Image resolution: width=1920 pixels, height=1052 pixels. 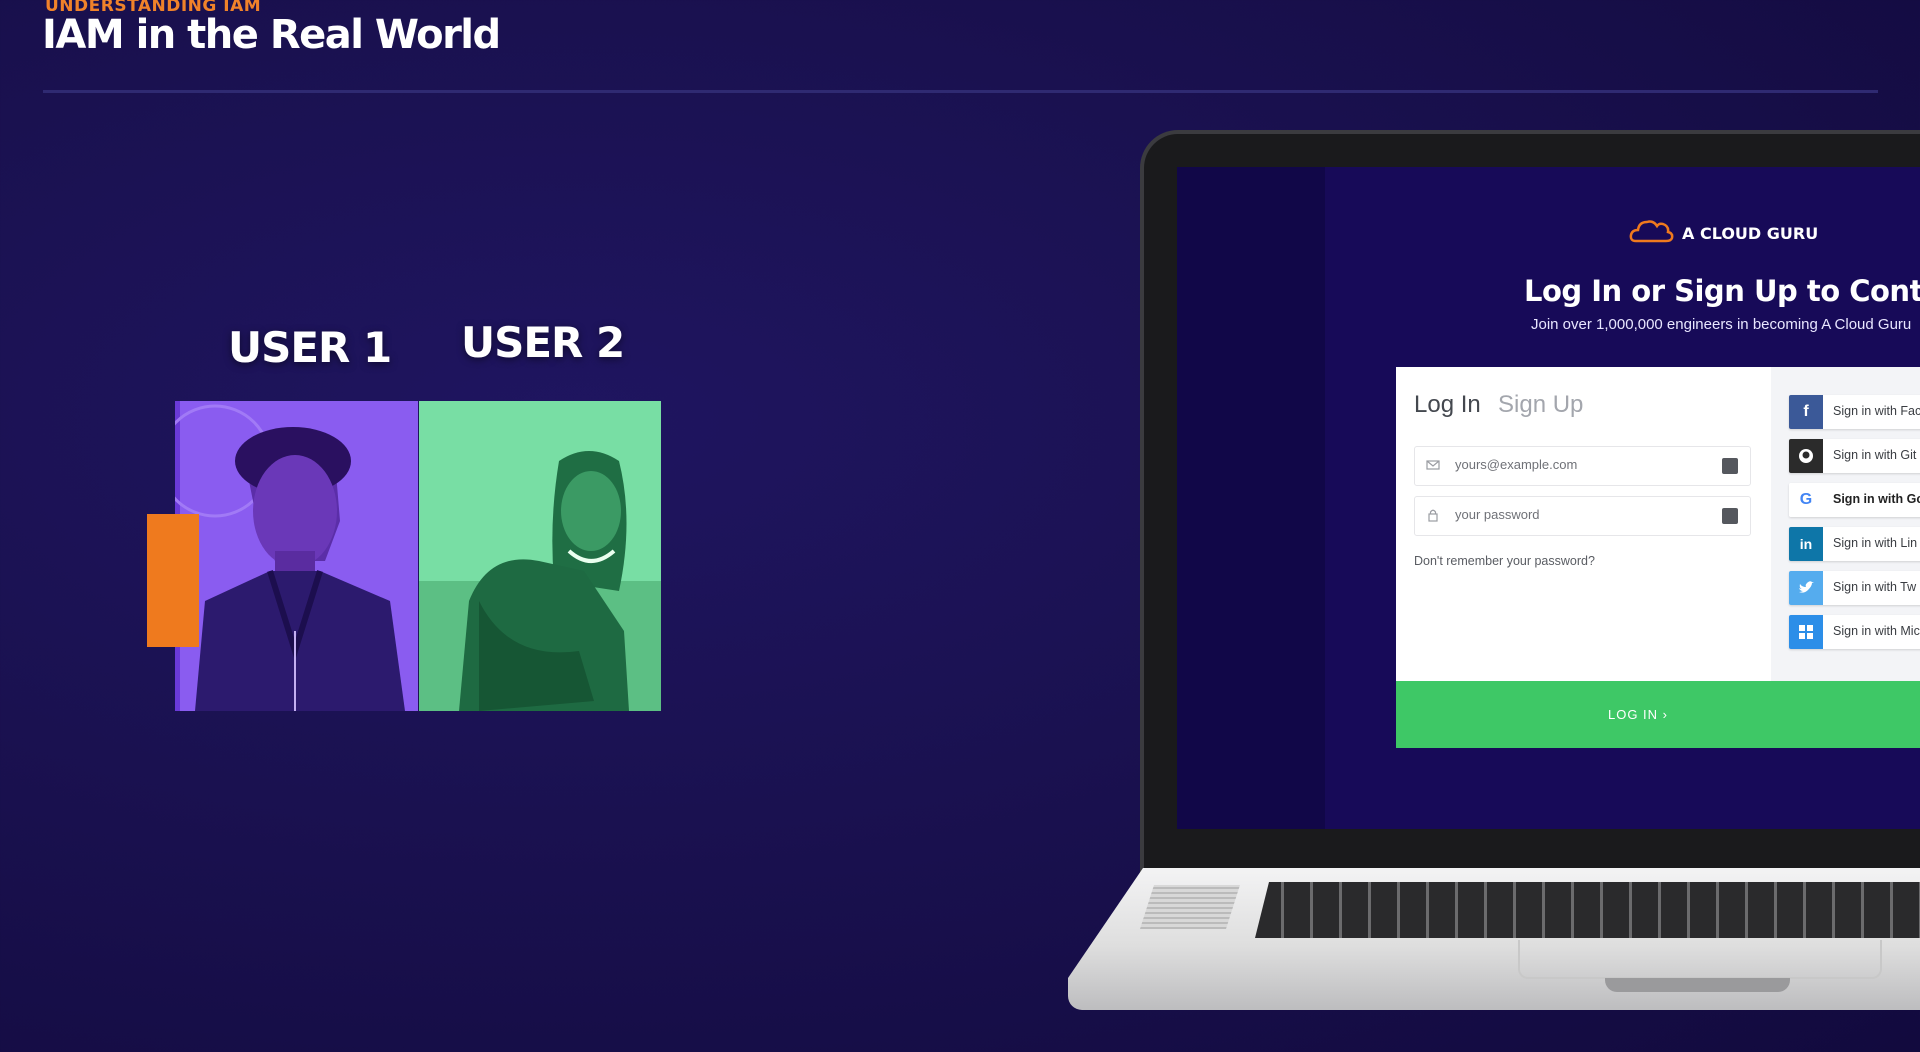 I want to click on envelope-icon, so click(x=1433, y=465).